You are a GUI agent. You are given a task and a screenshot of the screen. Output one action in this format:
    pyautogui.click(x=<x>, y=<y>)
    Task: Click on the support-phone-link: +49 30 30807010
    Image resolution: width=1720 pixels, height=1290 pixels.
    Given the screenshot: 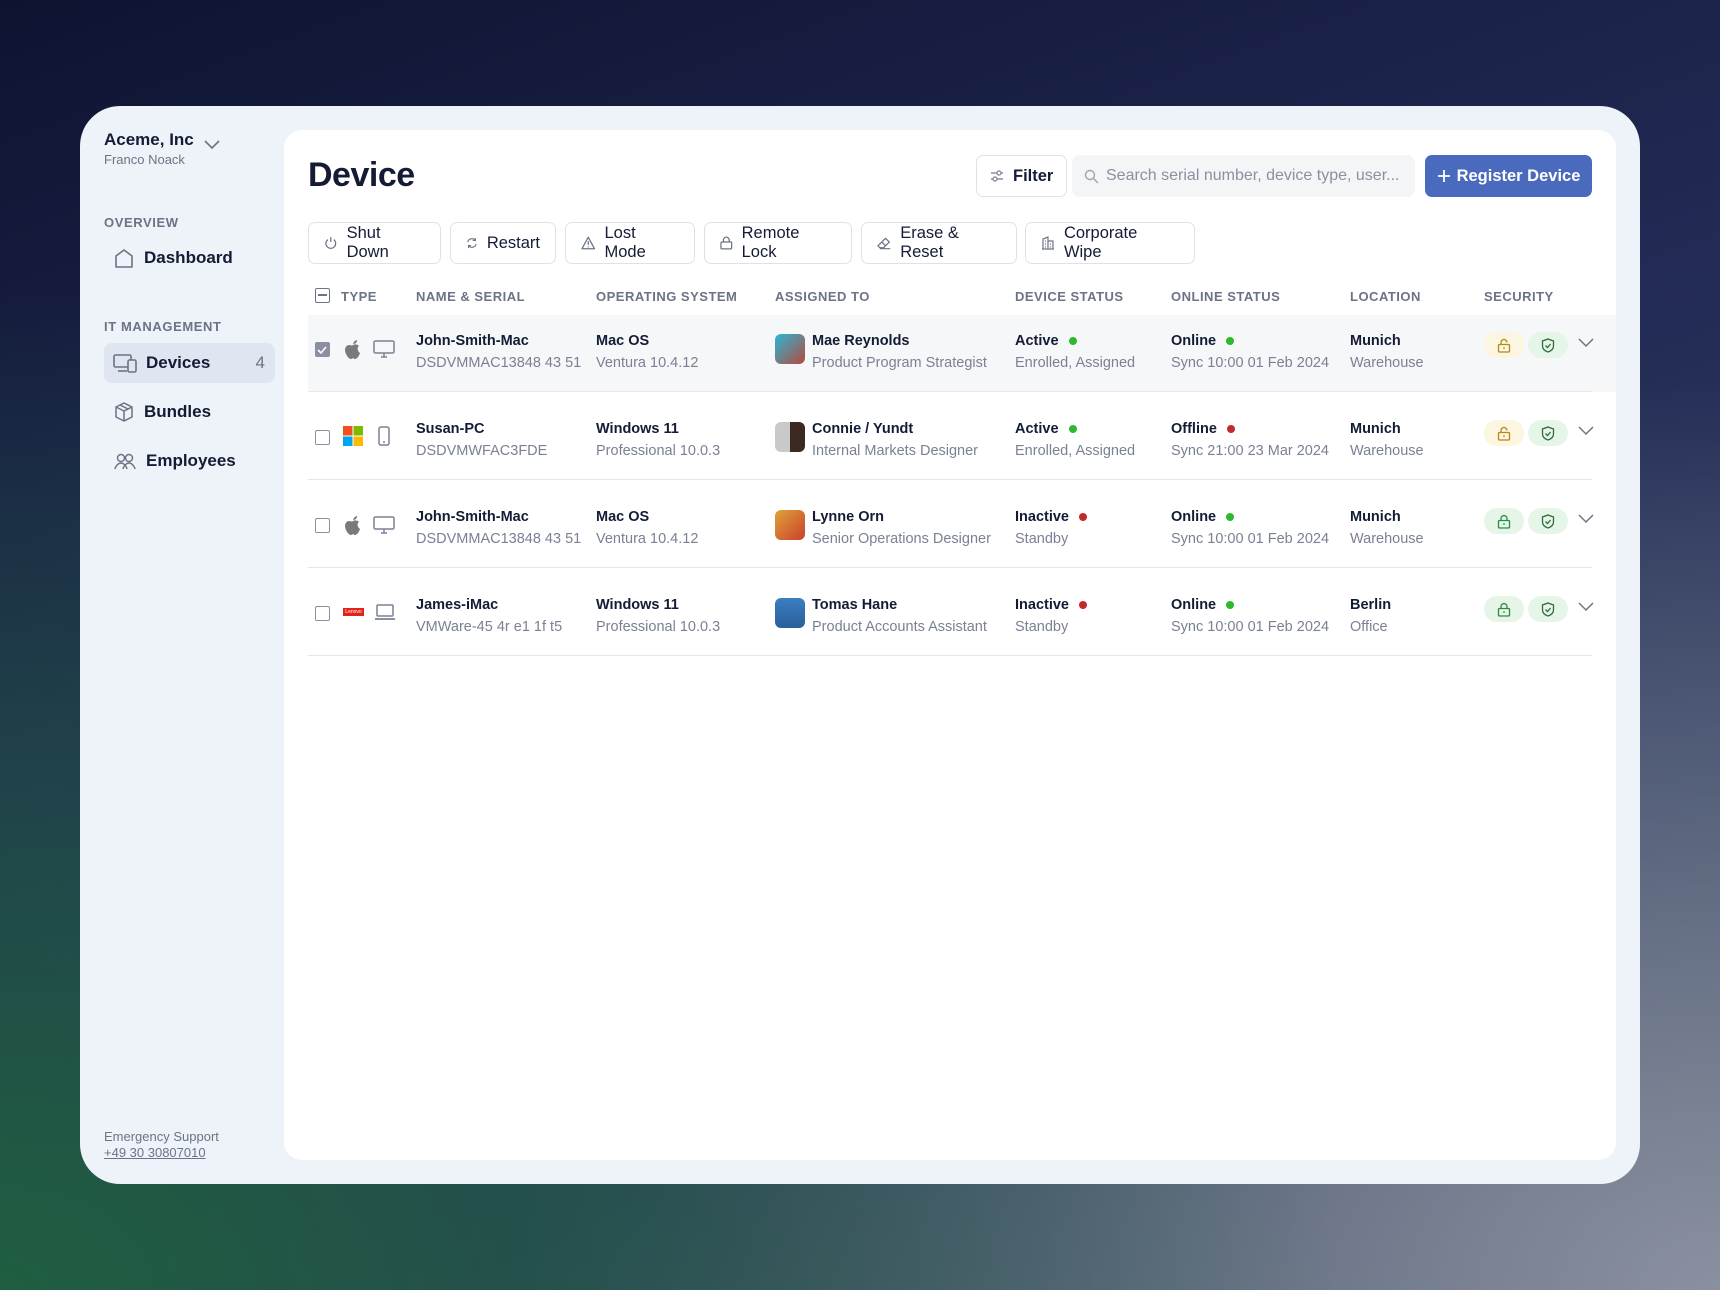 What is the action you would take?
    pyautogui.click(x=155, y=1152)
    